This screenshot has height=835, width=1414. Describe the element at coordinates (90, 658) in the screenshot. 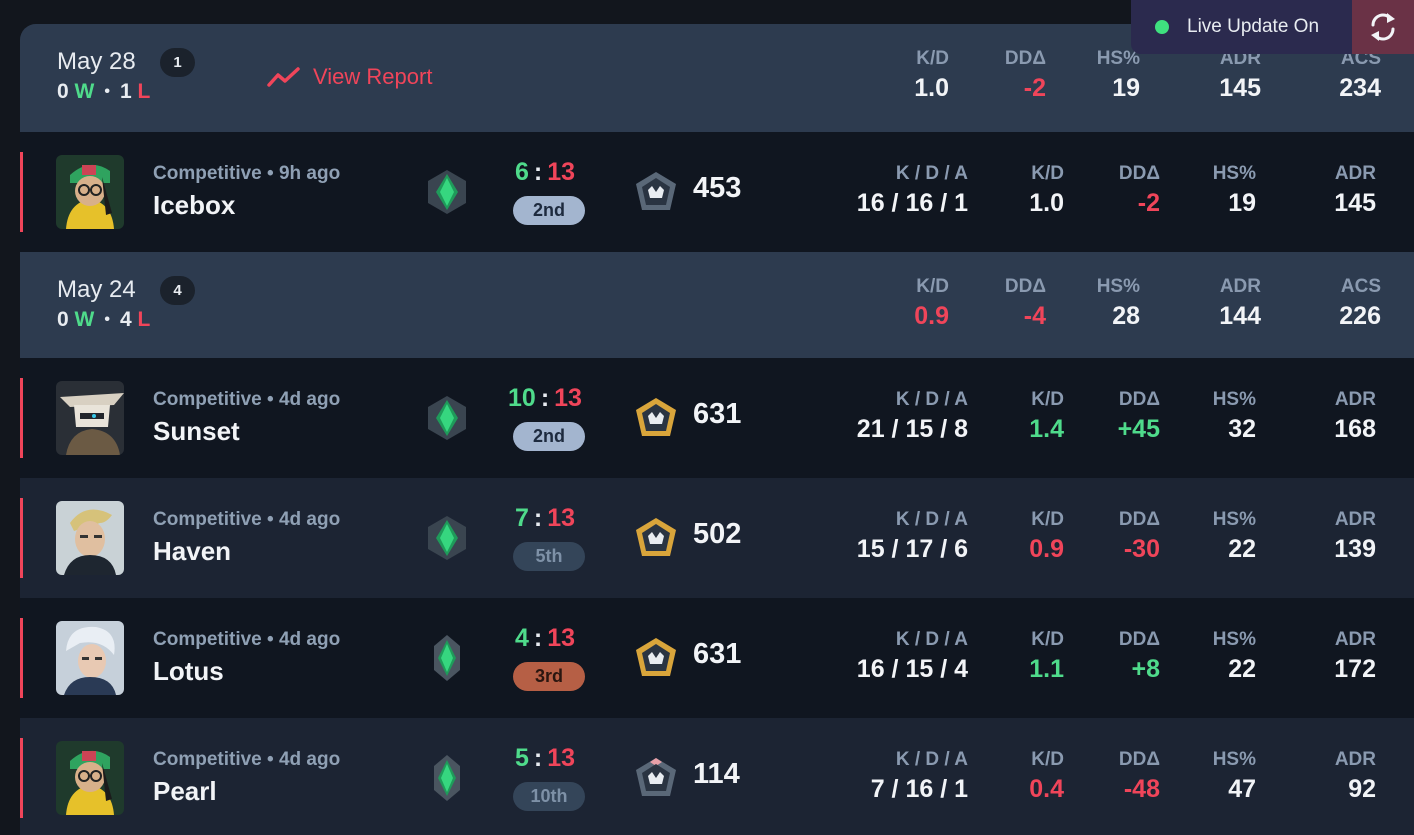

I see `jett-avatar` at that location.